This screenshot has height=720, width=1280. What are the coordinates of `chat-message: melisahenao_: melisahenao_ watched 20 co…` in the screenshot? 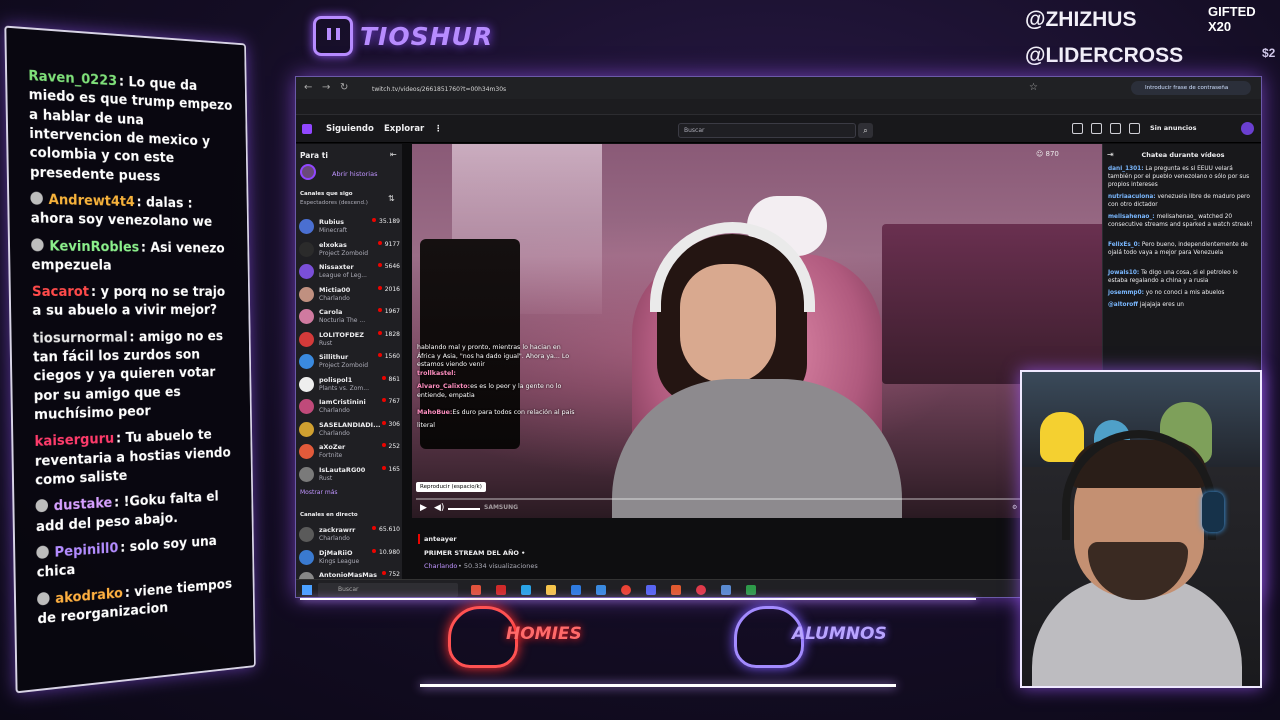 It's located at (1183, 222).